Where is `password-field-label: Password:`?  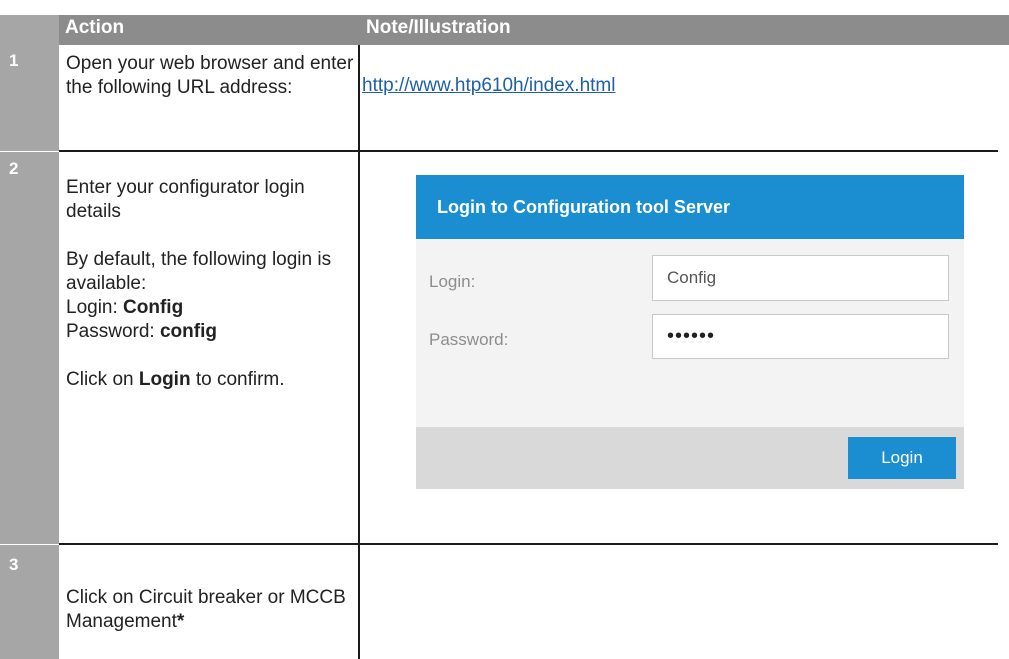
password-field-label: Password: is located at coordinates (469, 339).